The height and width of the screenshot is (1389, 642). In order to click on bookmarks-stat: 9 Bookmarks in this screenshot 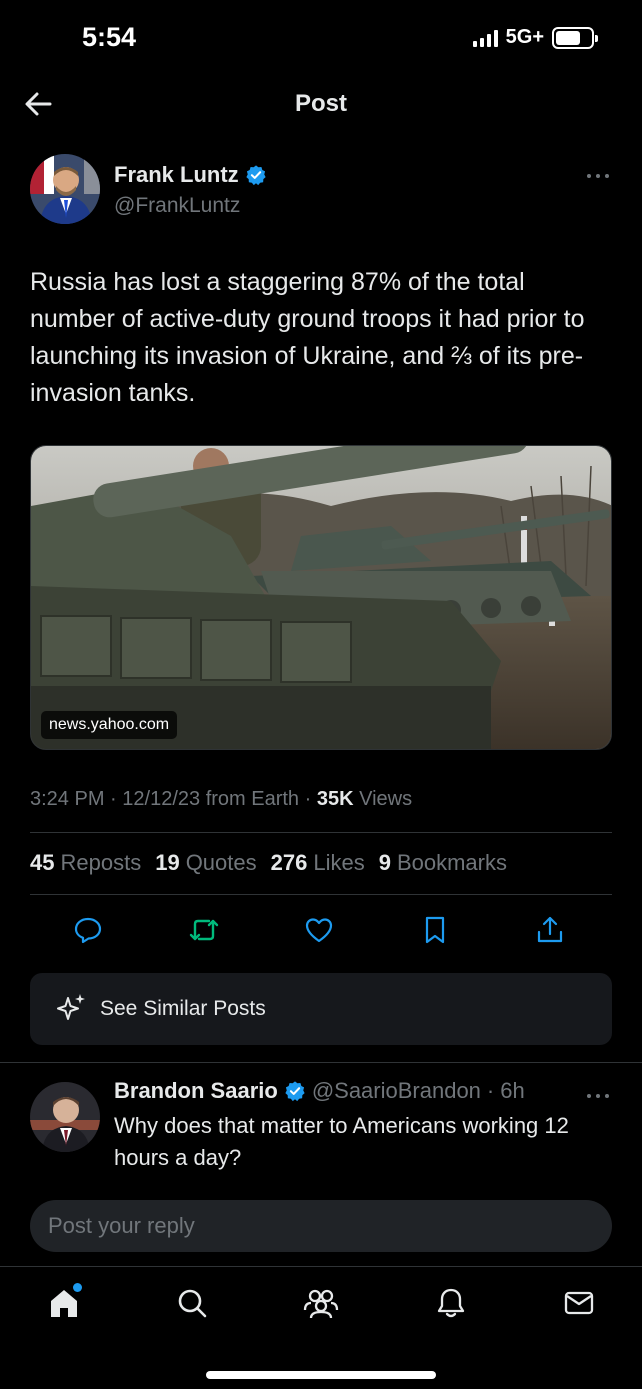, I will do `click(443, 863)`.